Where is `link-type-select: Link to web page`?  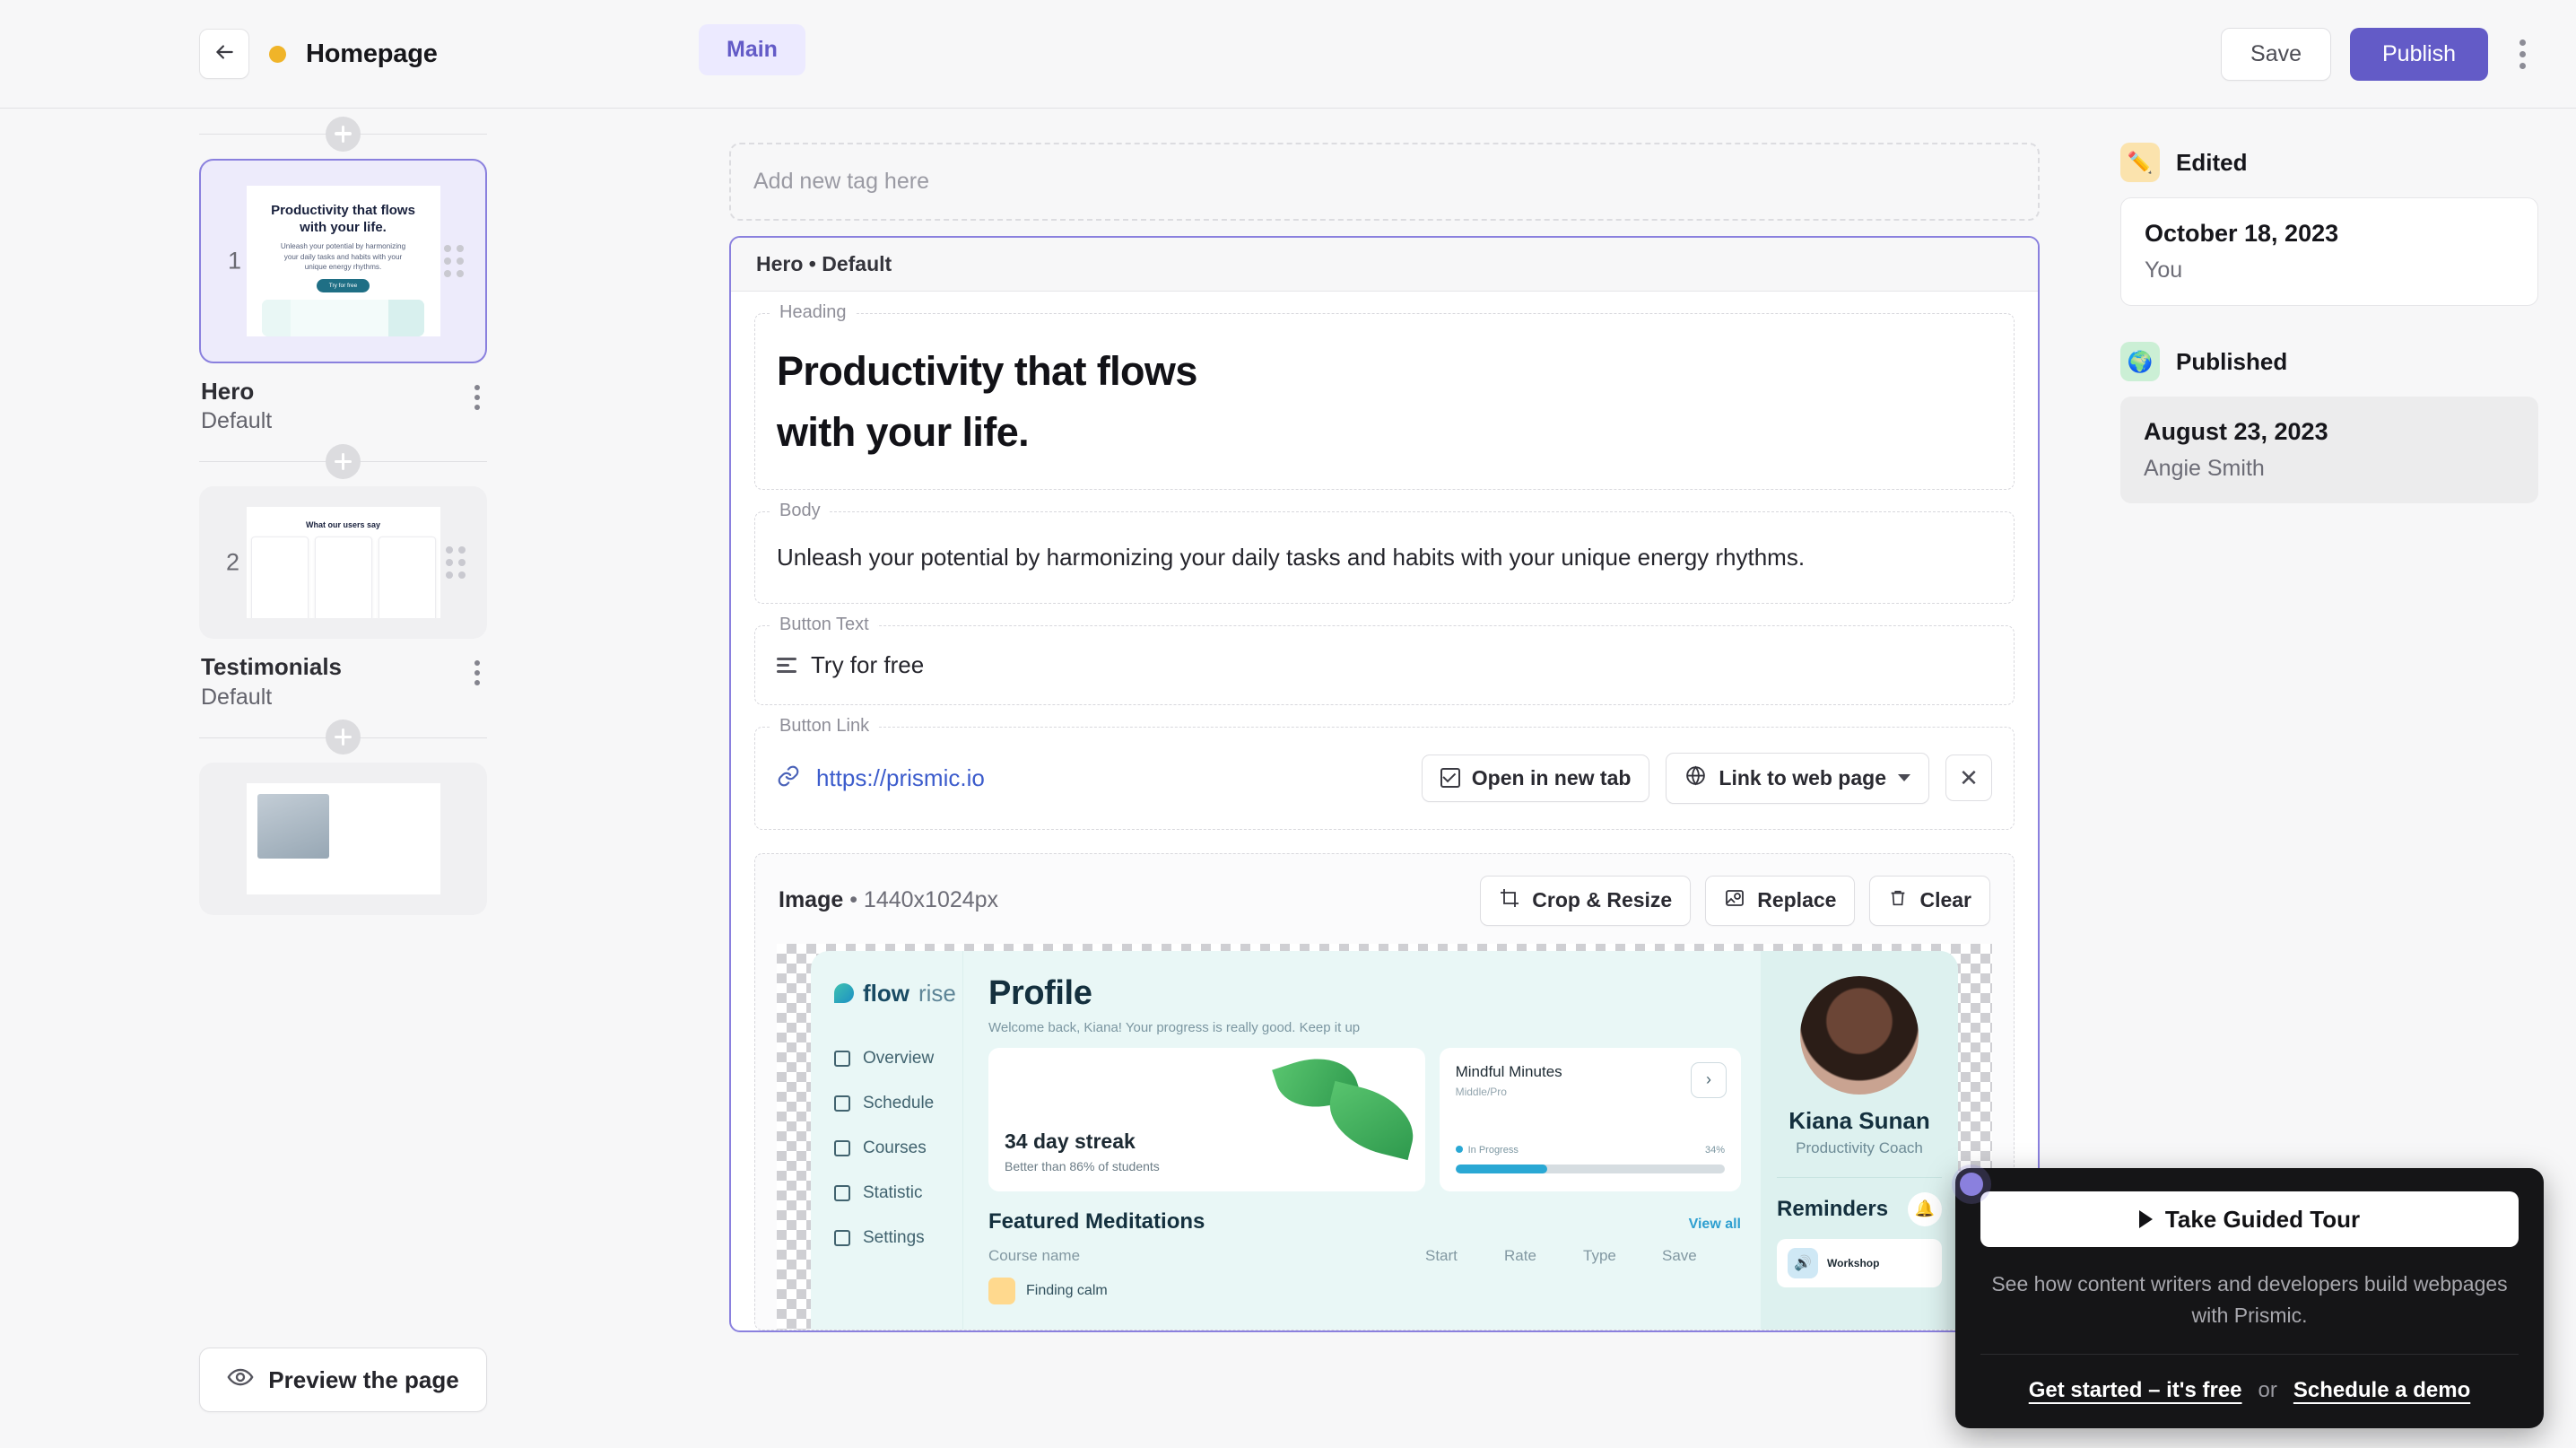
link-type-select: Link to web page is located at coordinates (1797, 778).